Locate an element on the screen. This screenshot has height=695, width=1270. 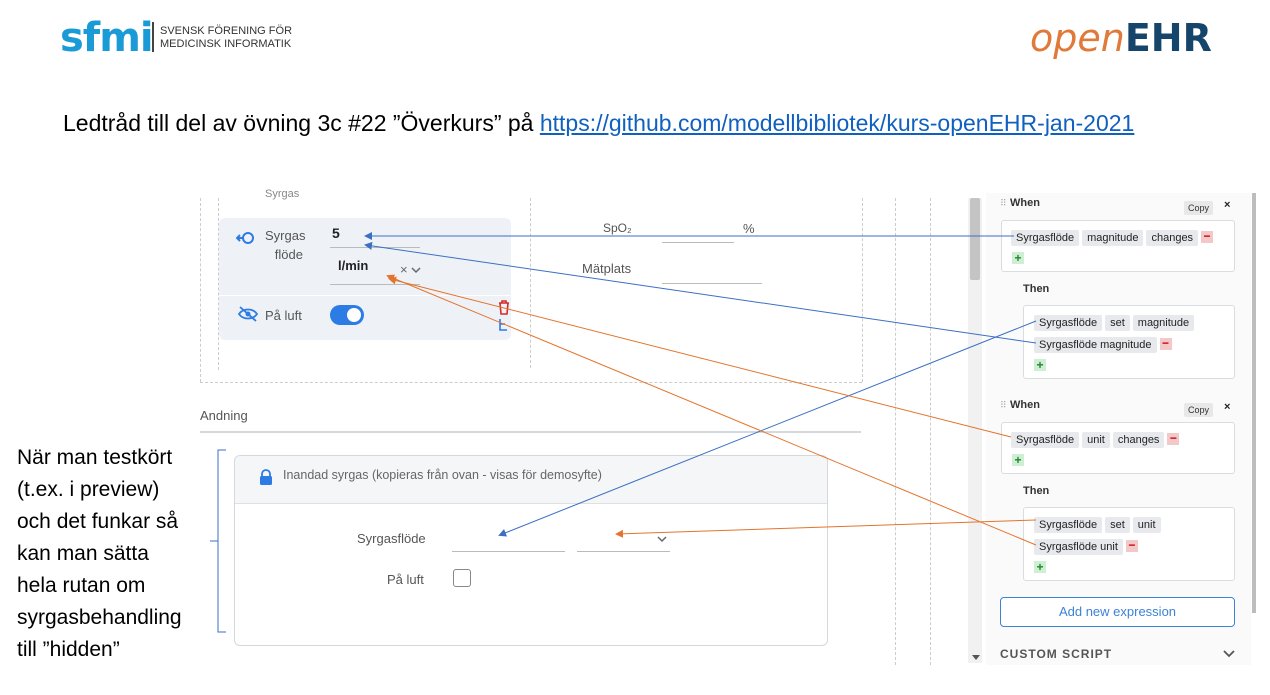
note-bracket is located at coordinates (218, 541).